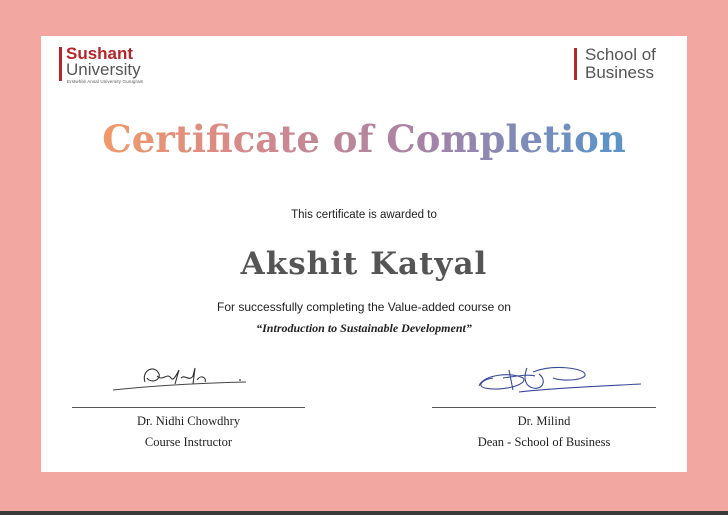 The image size is (728, 515). Describe the element at coordinates (544, 407) in the screenshot. I see `dean-signature-line` at that location.